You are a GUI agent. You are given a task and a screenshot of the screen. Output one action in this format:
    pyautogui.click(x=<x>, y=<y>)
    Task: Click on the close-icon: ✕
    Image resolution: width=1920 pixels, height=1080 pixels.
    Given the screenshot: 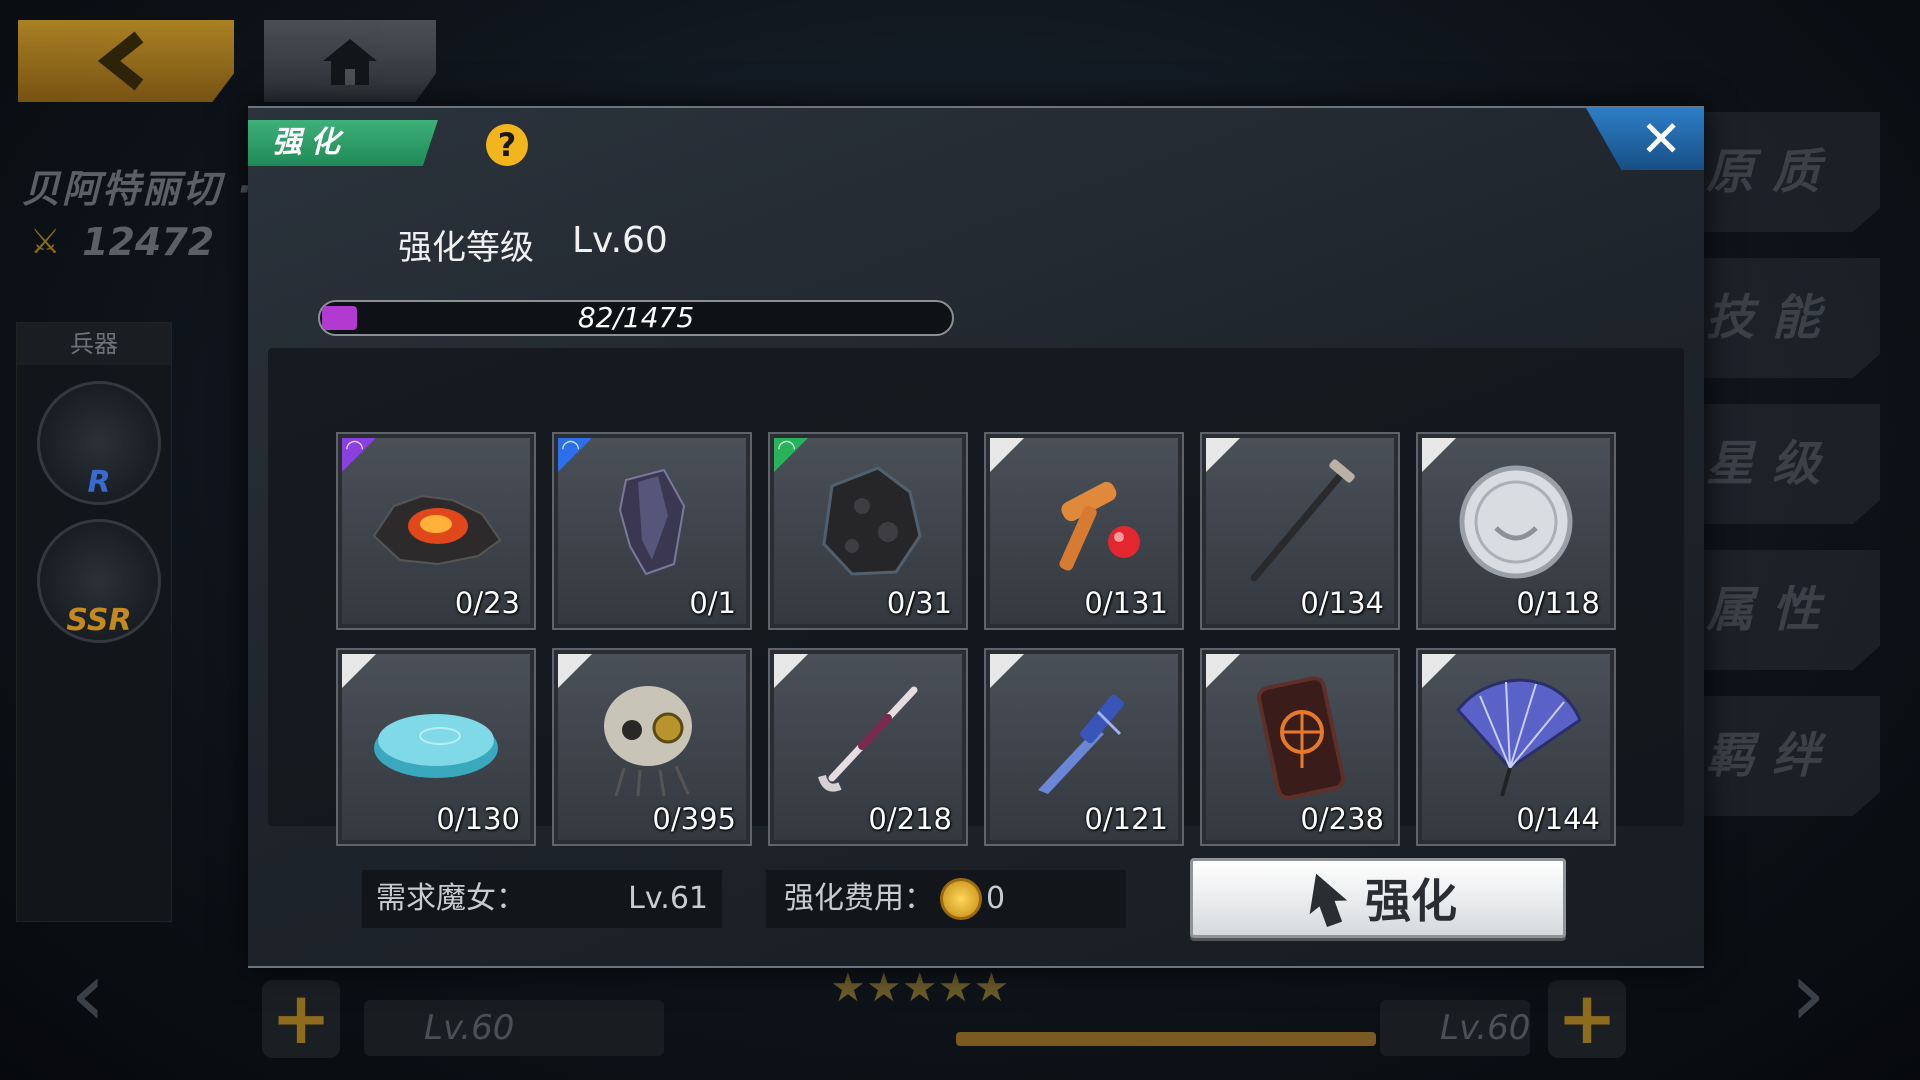 What is the action you would take?
    pyautogui.click(x=1661, y=139)
    